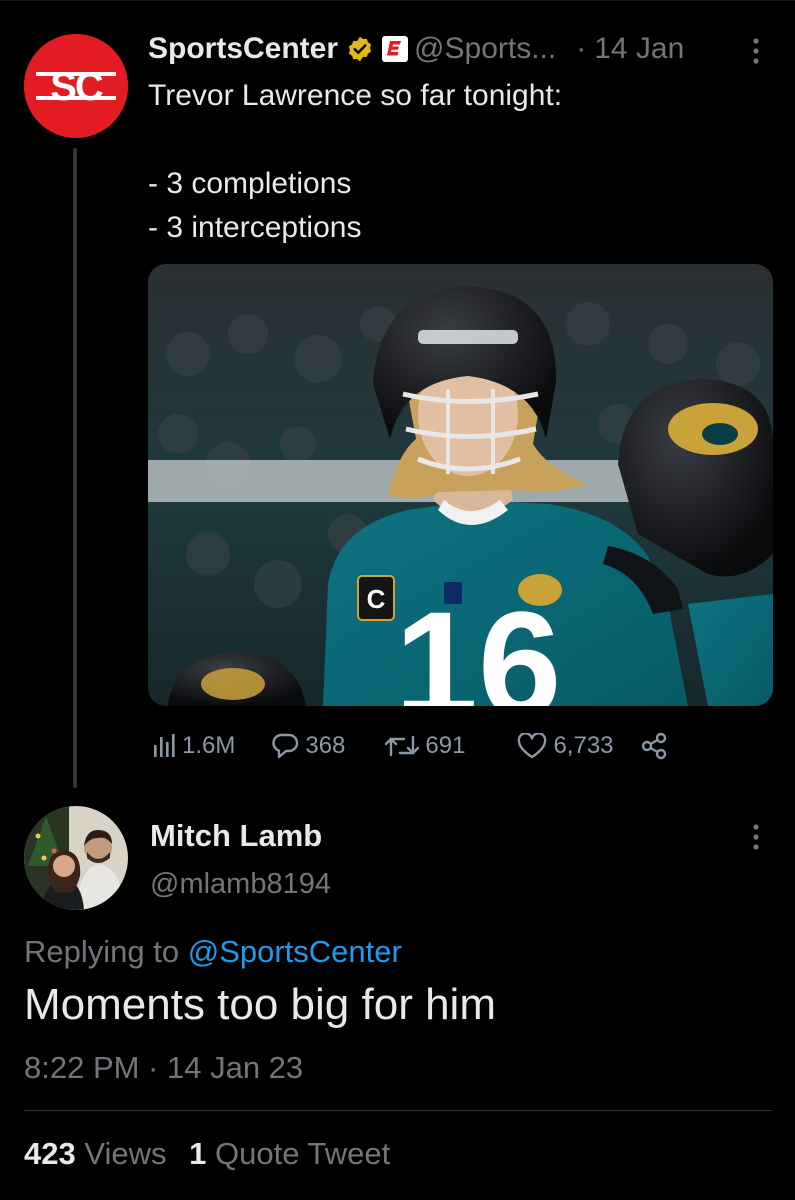 The image size is (795, 1200). I want to click on reply-timestamp: 8:22 PM · 14 Jan 23, so click(163, 1068).